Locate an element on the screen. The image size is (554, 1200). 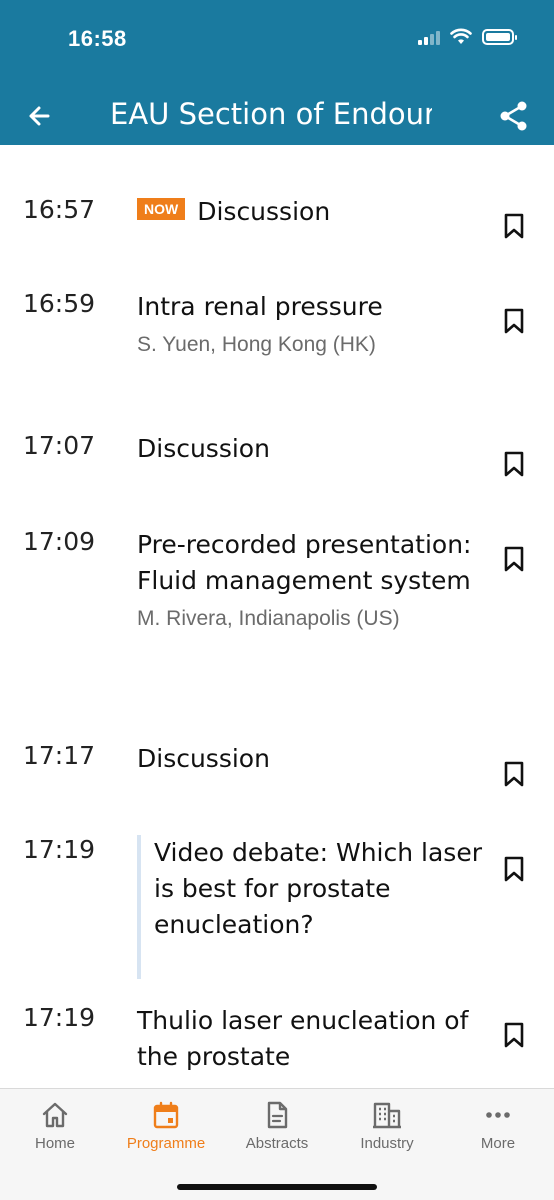
tab-abstracts: Abstracts is located at coordinates (277, 1126).